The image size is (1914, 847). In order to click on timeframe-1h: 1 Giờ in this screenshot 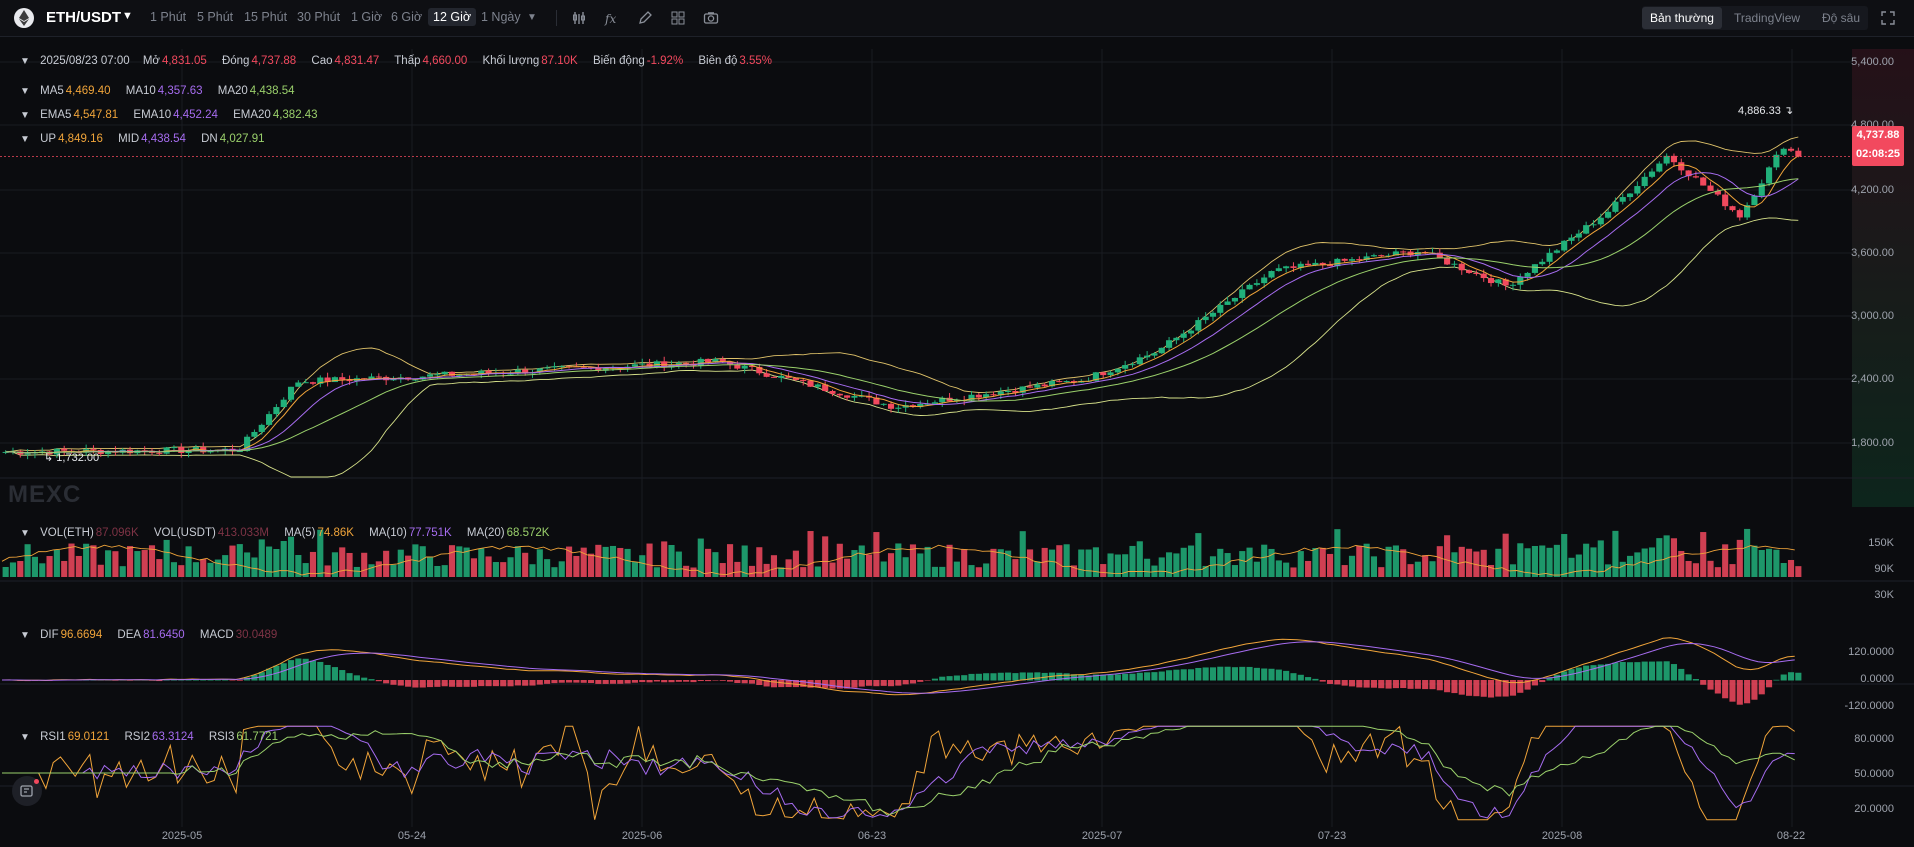, I will do `click(366, 17)`.